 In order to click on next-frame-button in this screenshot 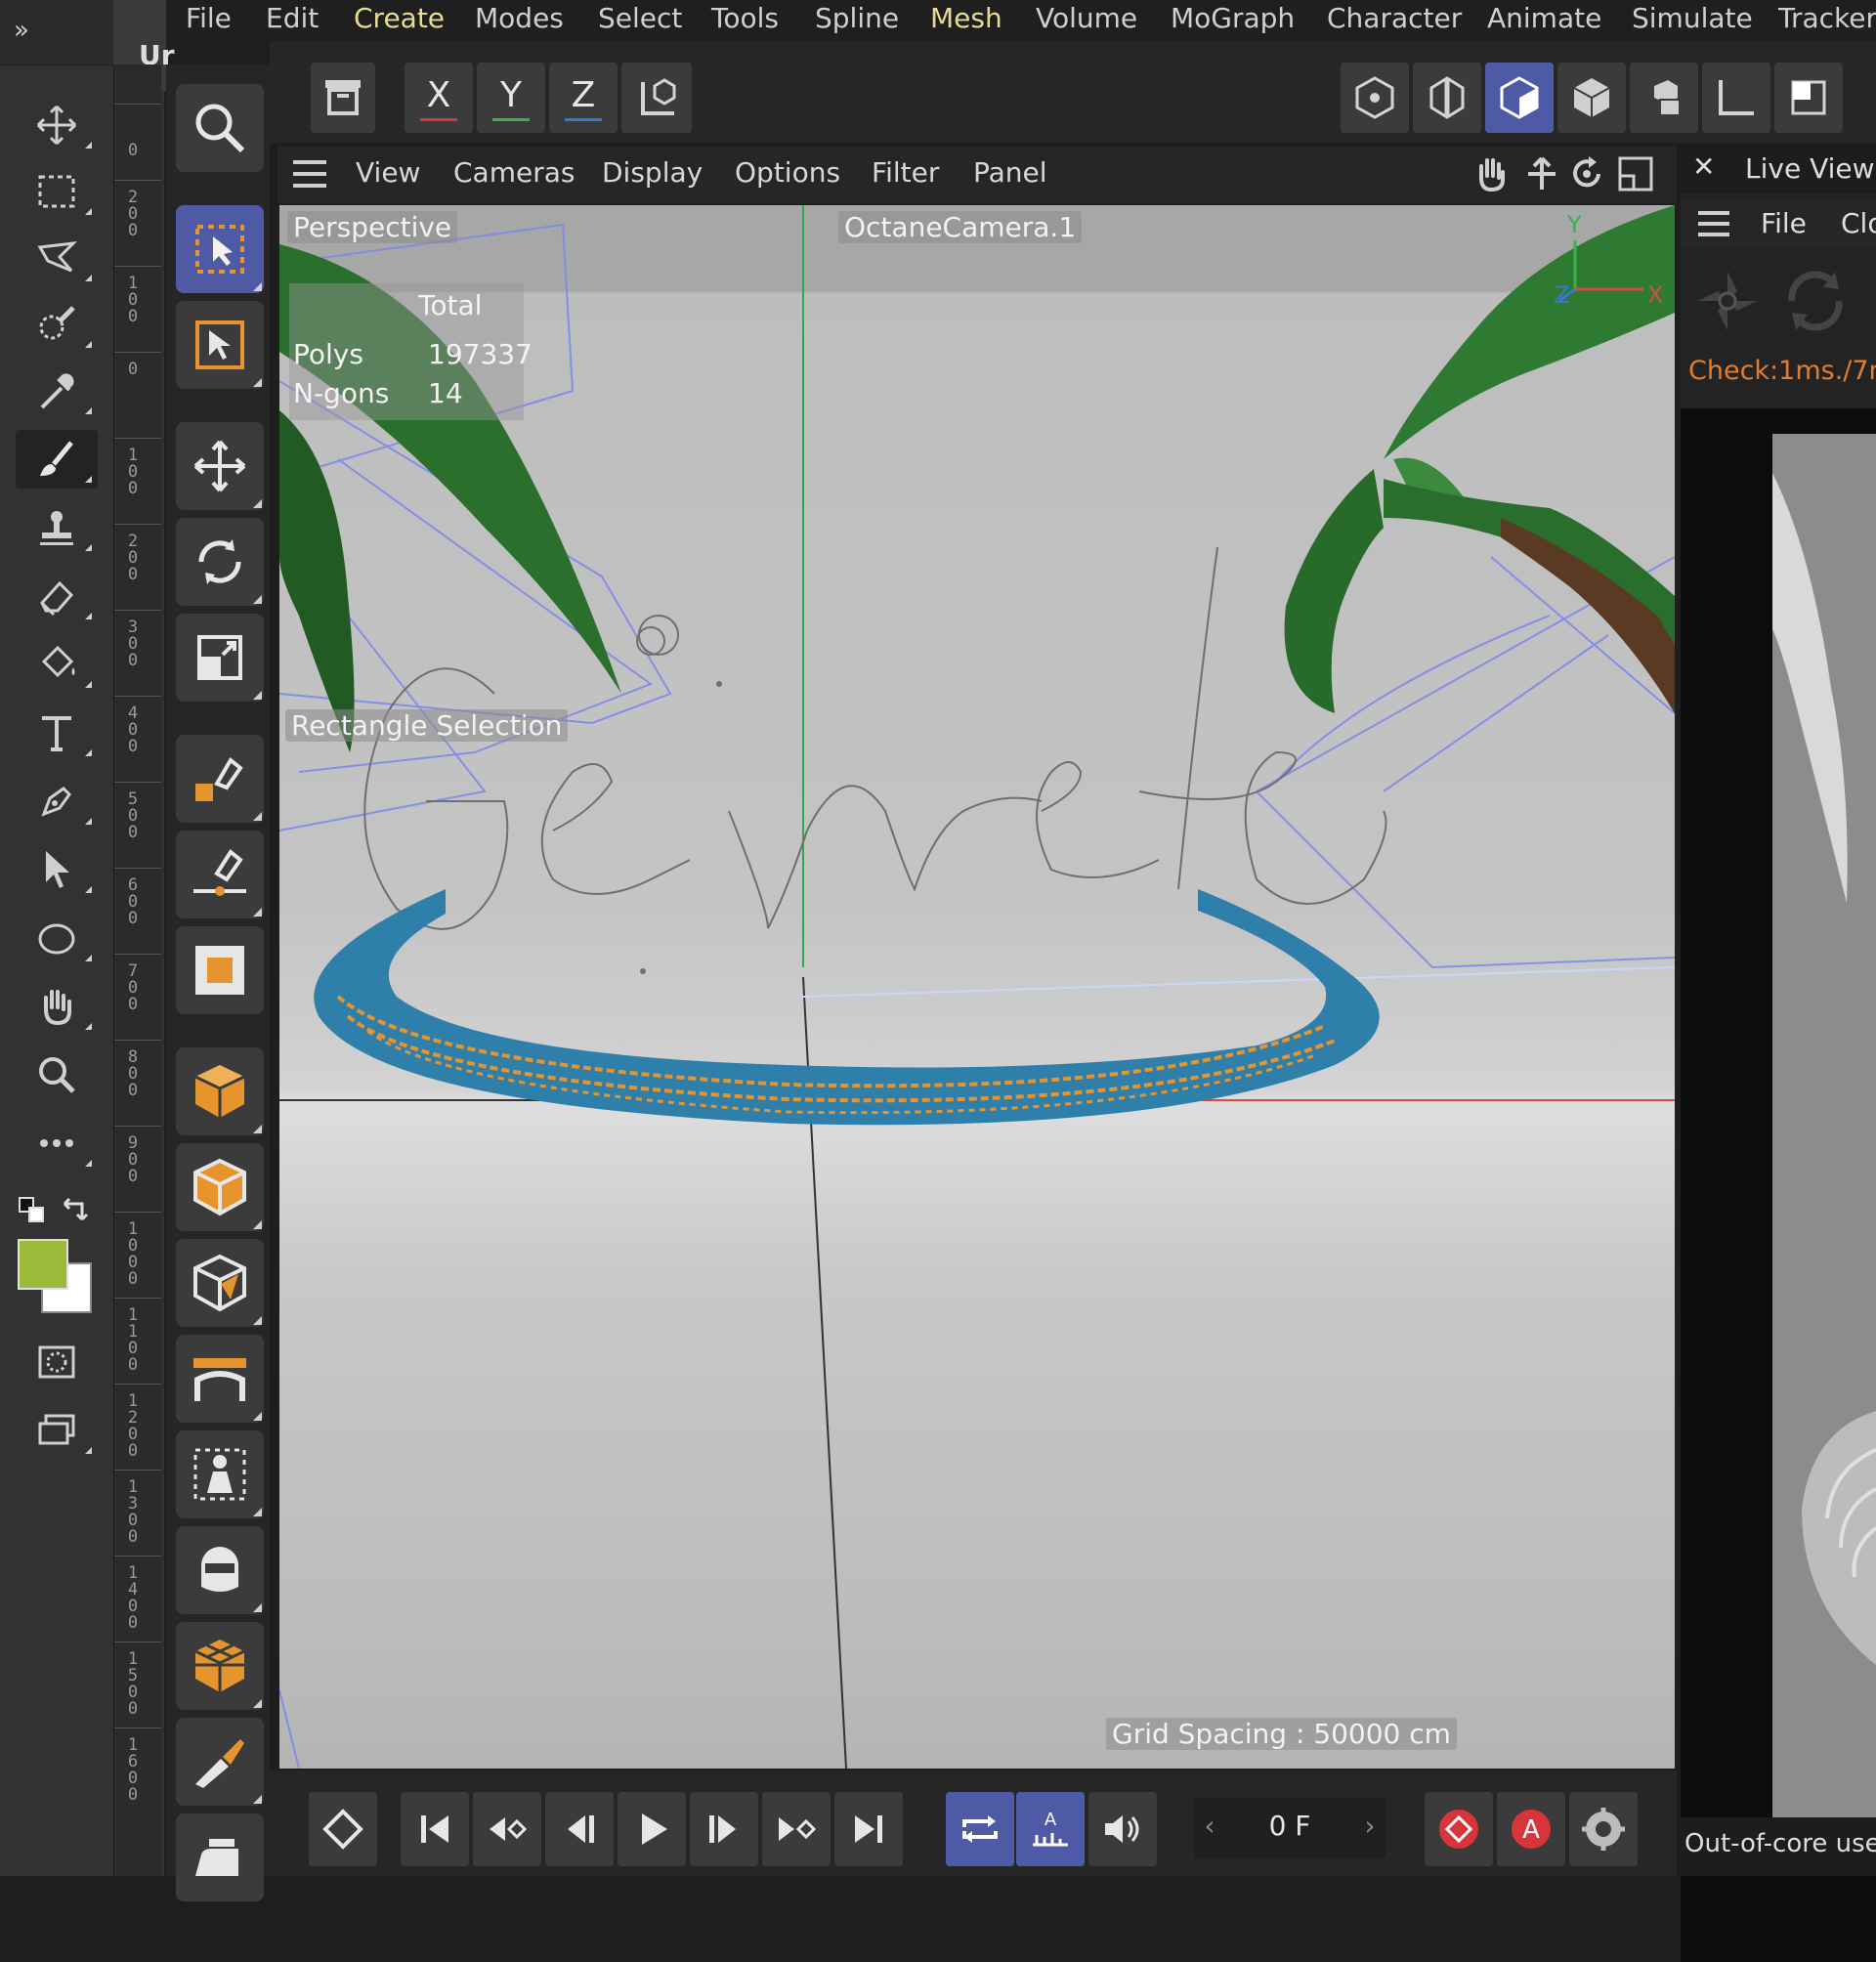, I will do `click(724, 1829)`.